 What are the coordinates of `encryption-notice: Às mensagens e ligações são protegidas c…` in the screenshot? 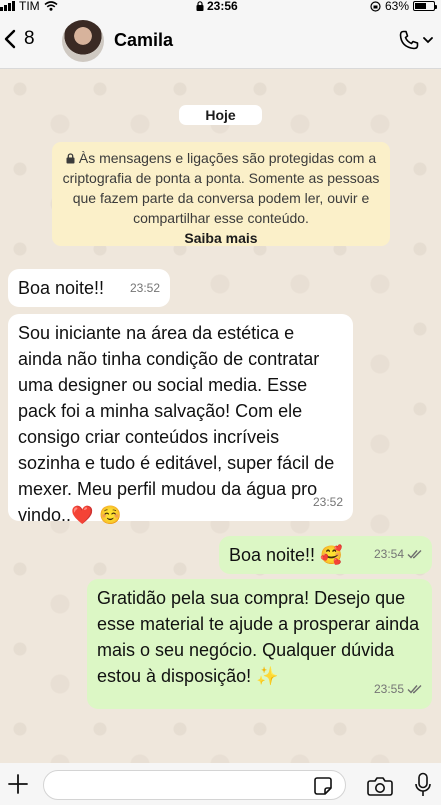 It's located at (221, 194).